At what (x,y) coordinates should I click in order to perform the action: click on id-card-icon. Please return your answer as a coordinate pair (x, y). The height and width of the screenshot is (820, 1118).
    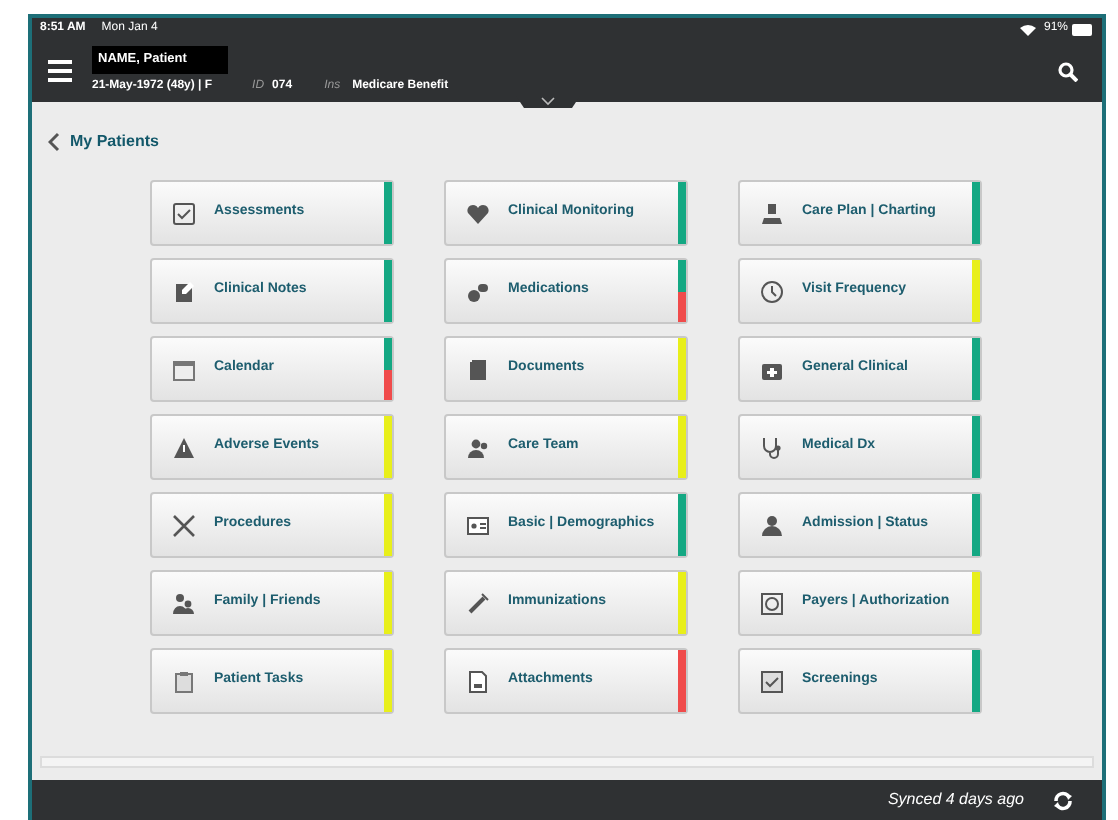
    Looking at the image, I should click on (478, 525).